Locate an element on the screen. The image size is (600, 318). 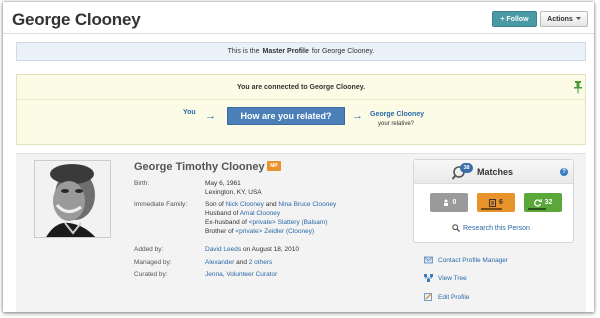
matches-panel: 38 Matches ? 0 6 32 Research this Person is located at coordinates (493, 201).